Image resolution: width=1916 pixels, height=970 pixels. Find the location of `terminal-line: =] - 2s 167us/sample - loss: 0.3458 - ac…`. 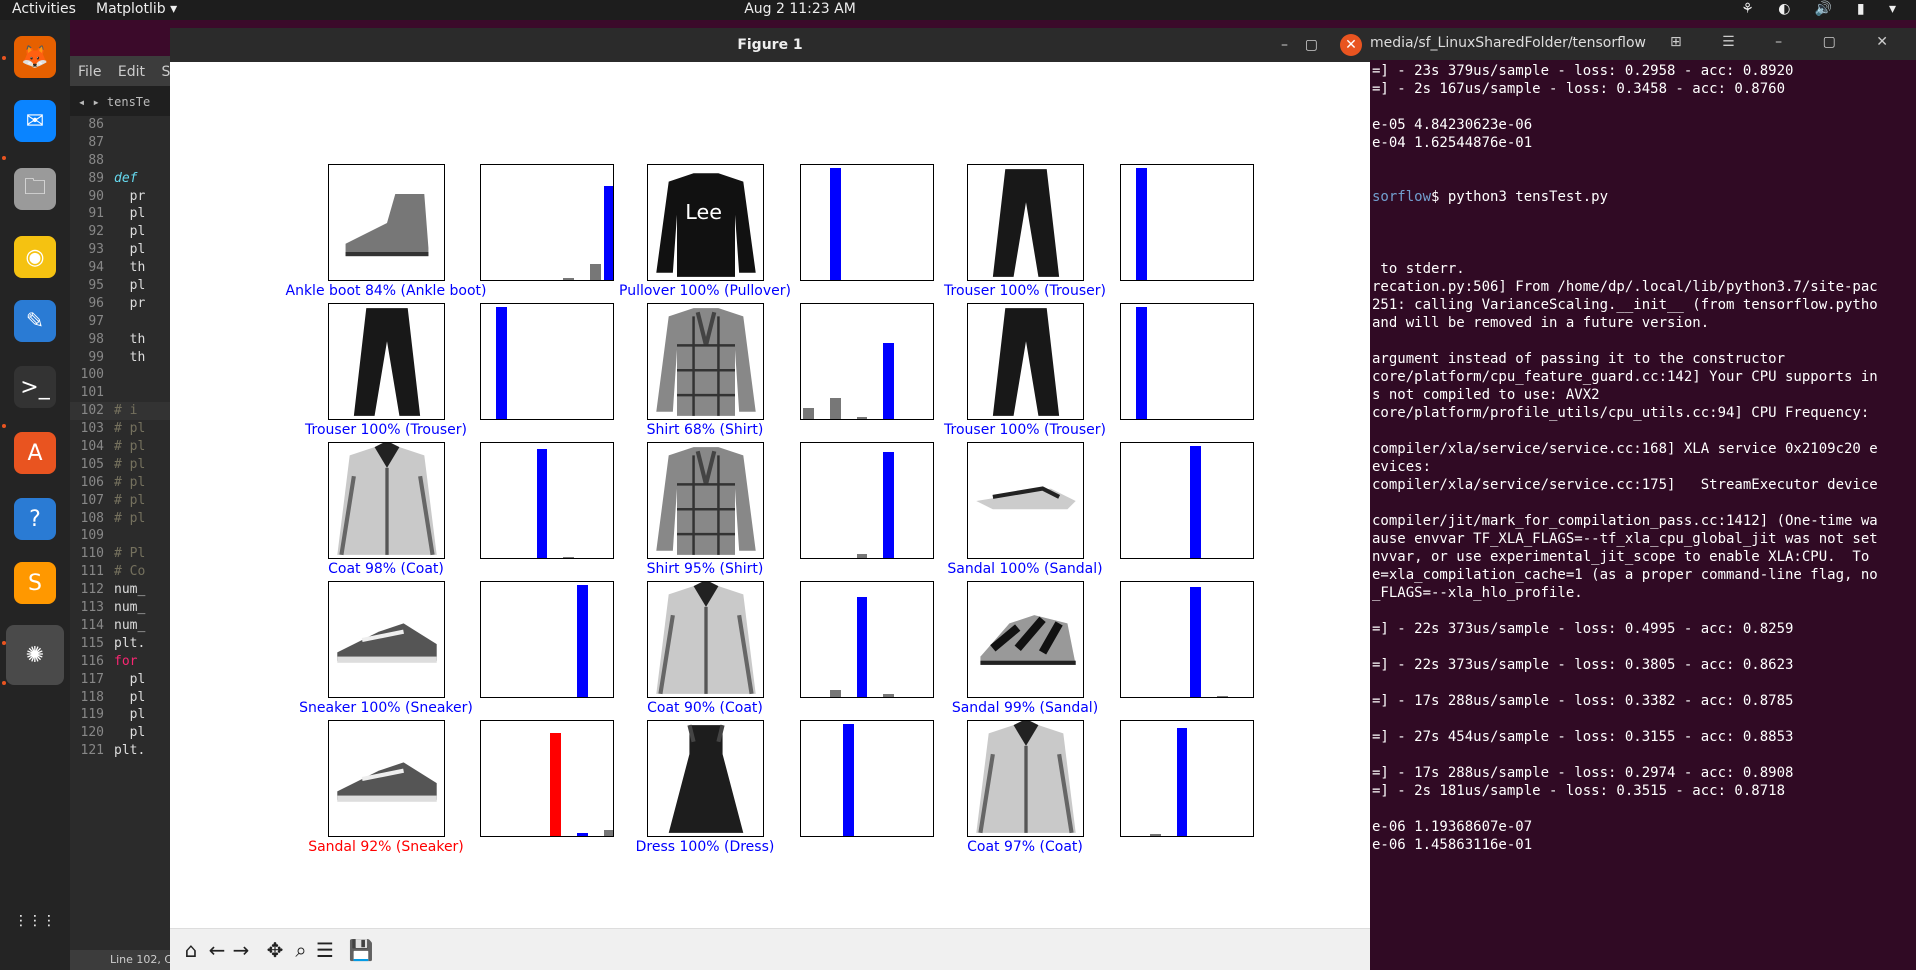

terminal-line: =] - 2s 167us/sample - loss: 0.3458 - ac… is located at coordinates (1579, 89).